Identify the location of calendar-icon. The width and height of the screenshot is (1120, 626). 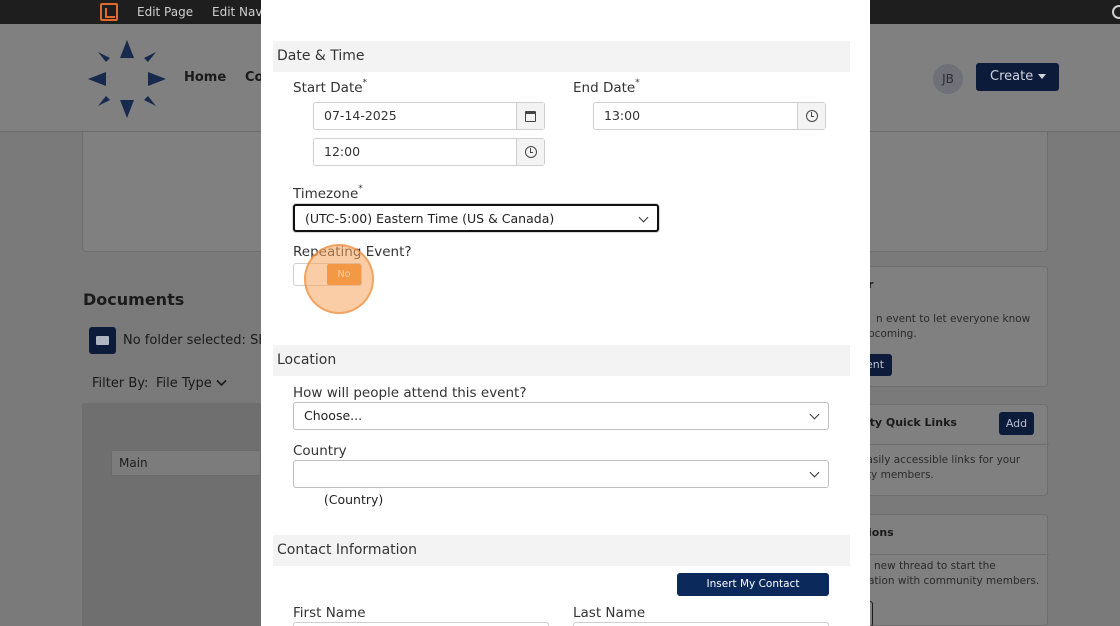
(530, 116).